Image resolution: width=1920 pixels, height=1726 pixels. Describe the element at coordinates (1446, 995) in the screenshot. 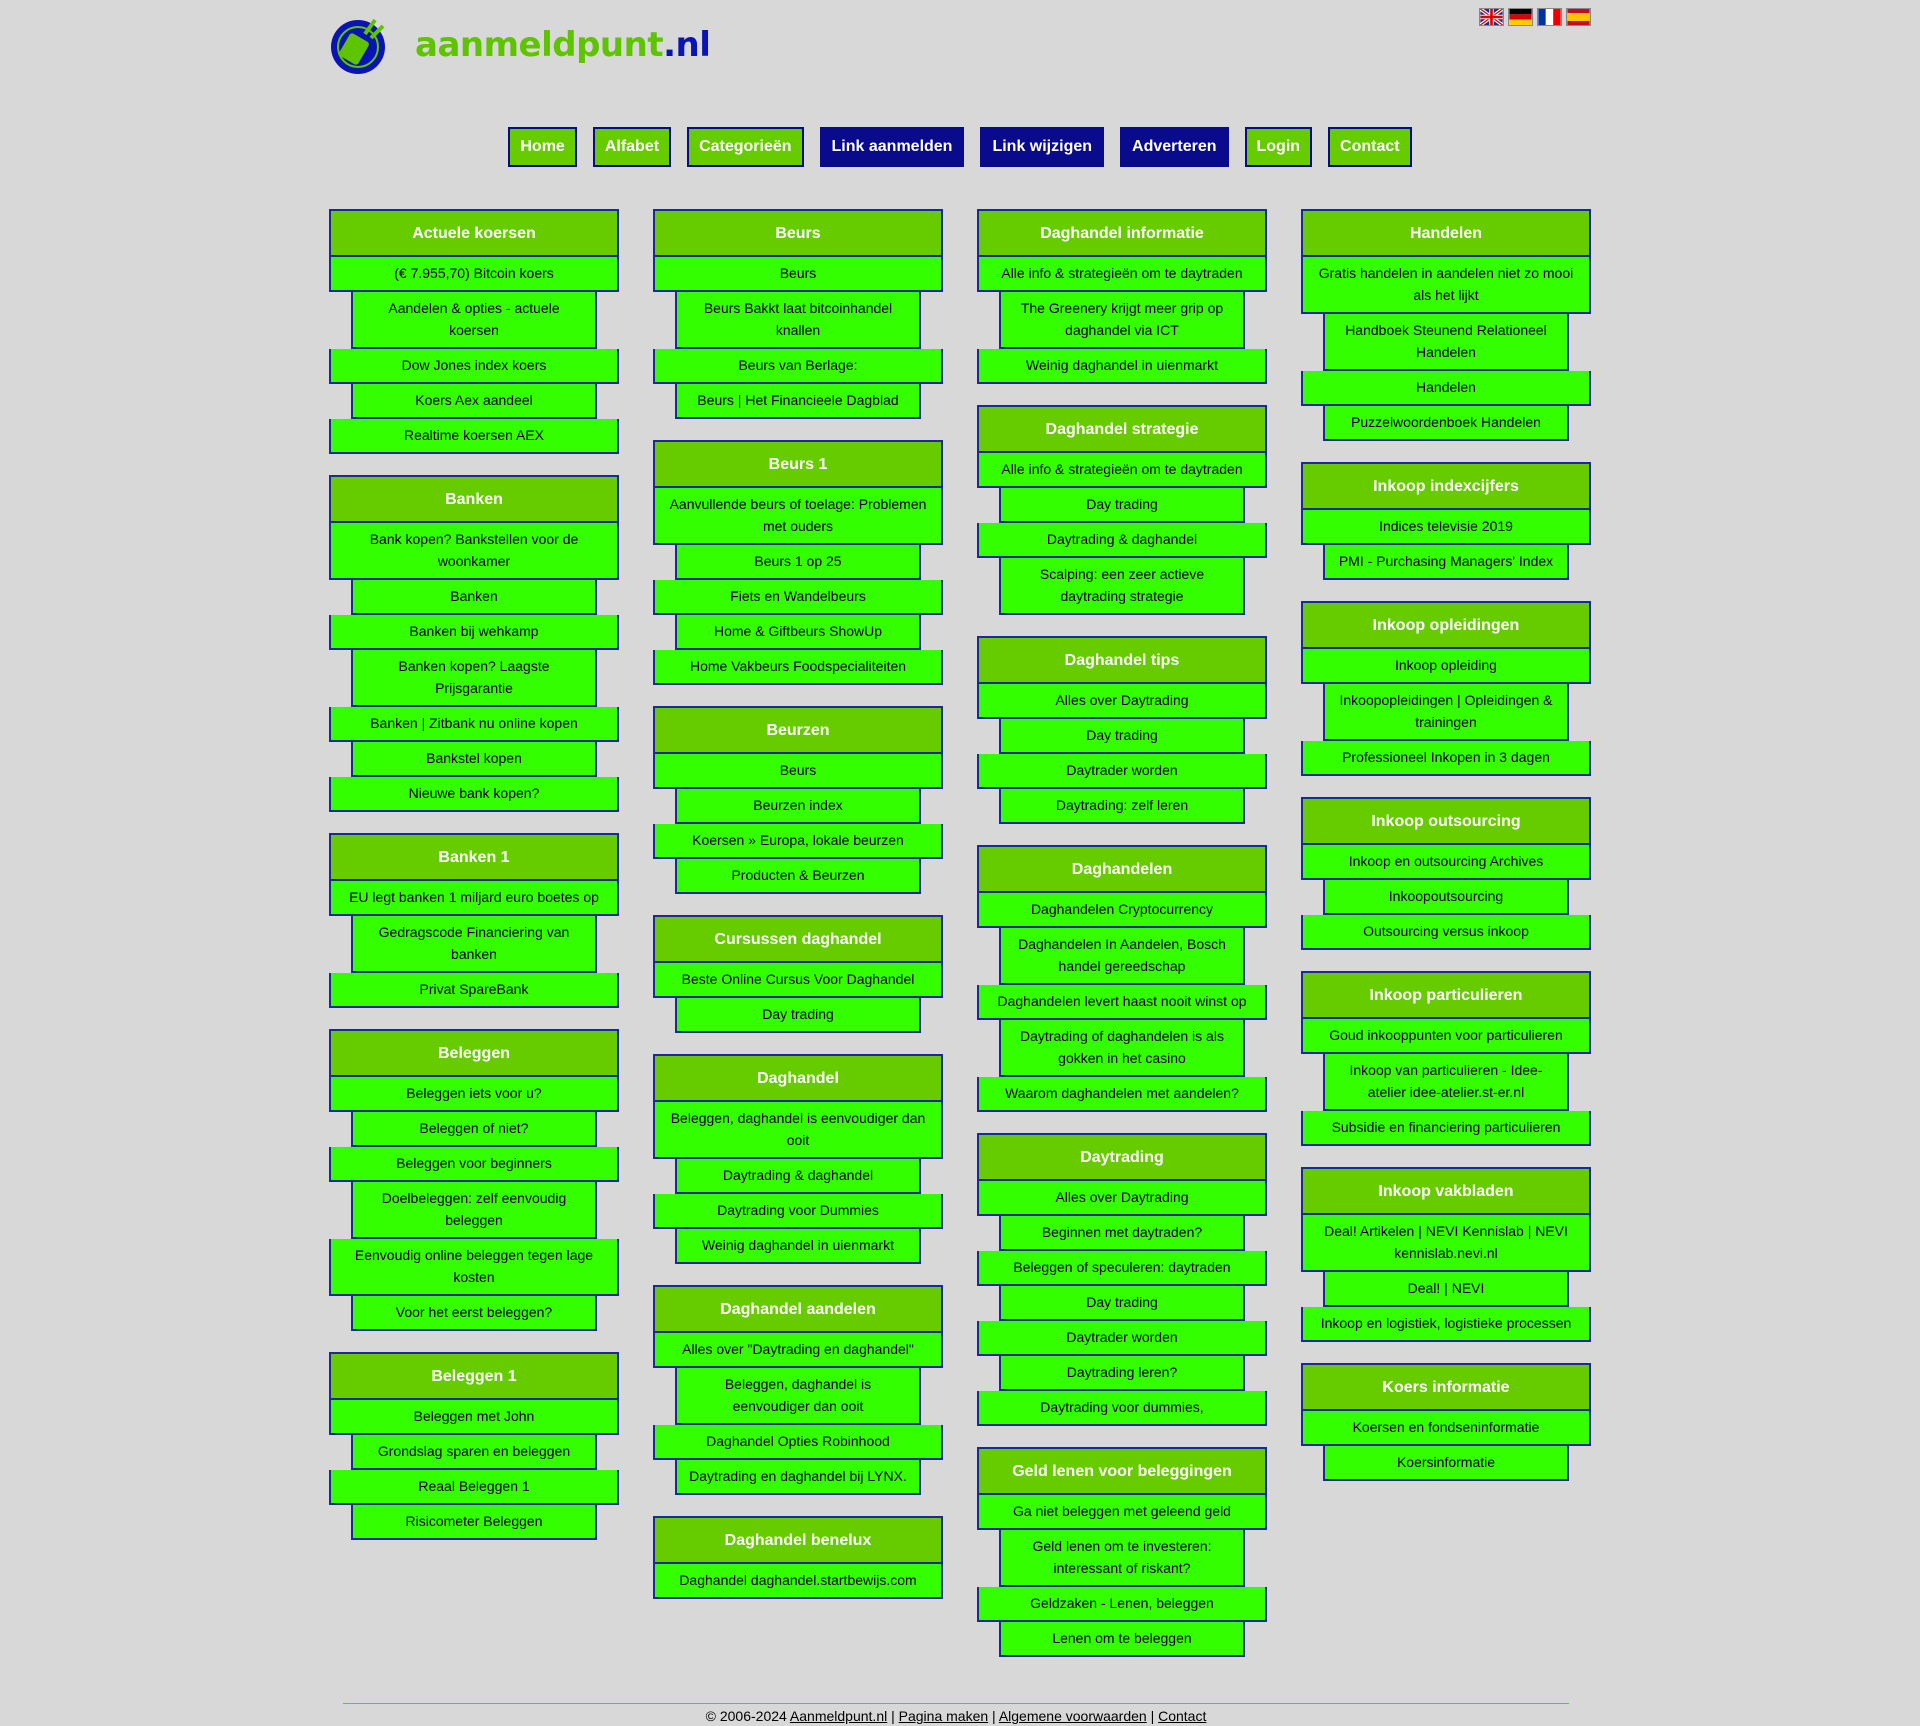

I see `category-title: Inkoop particulieren` at that location.